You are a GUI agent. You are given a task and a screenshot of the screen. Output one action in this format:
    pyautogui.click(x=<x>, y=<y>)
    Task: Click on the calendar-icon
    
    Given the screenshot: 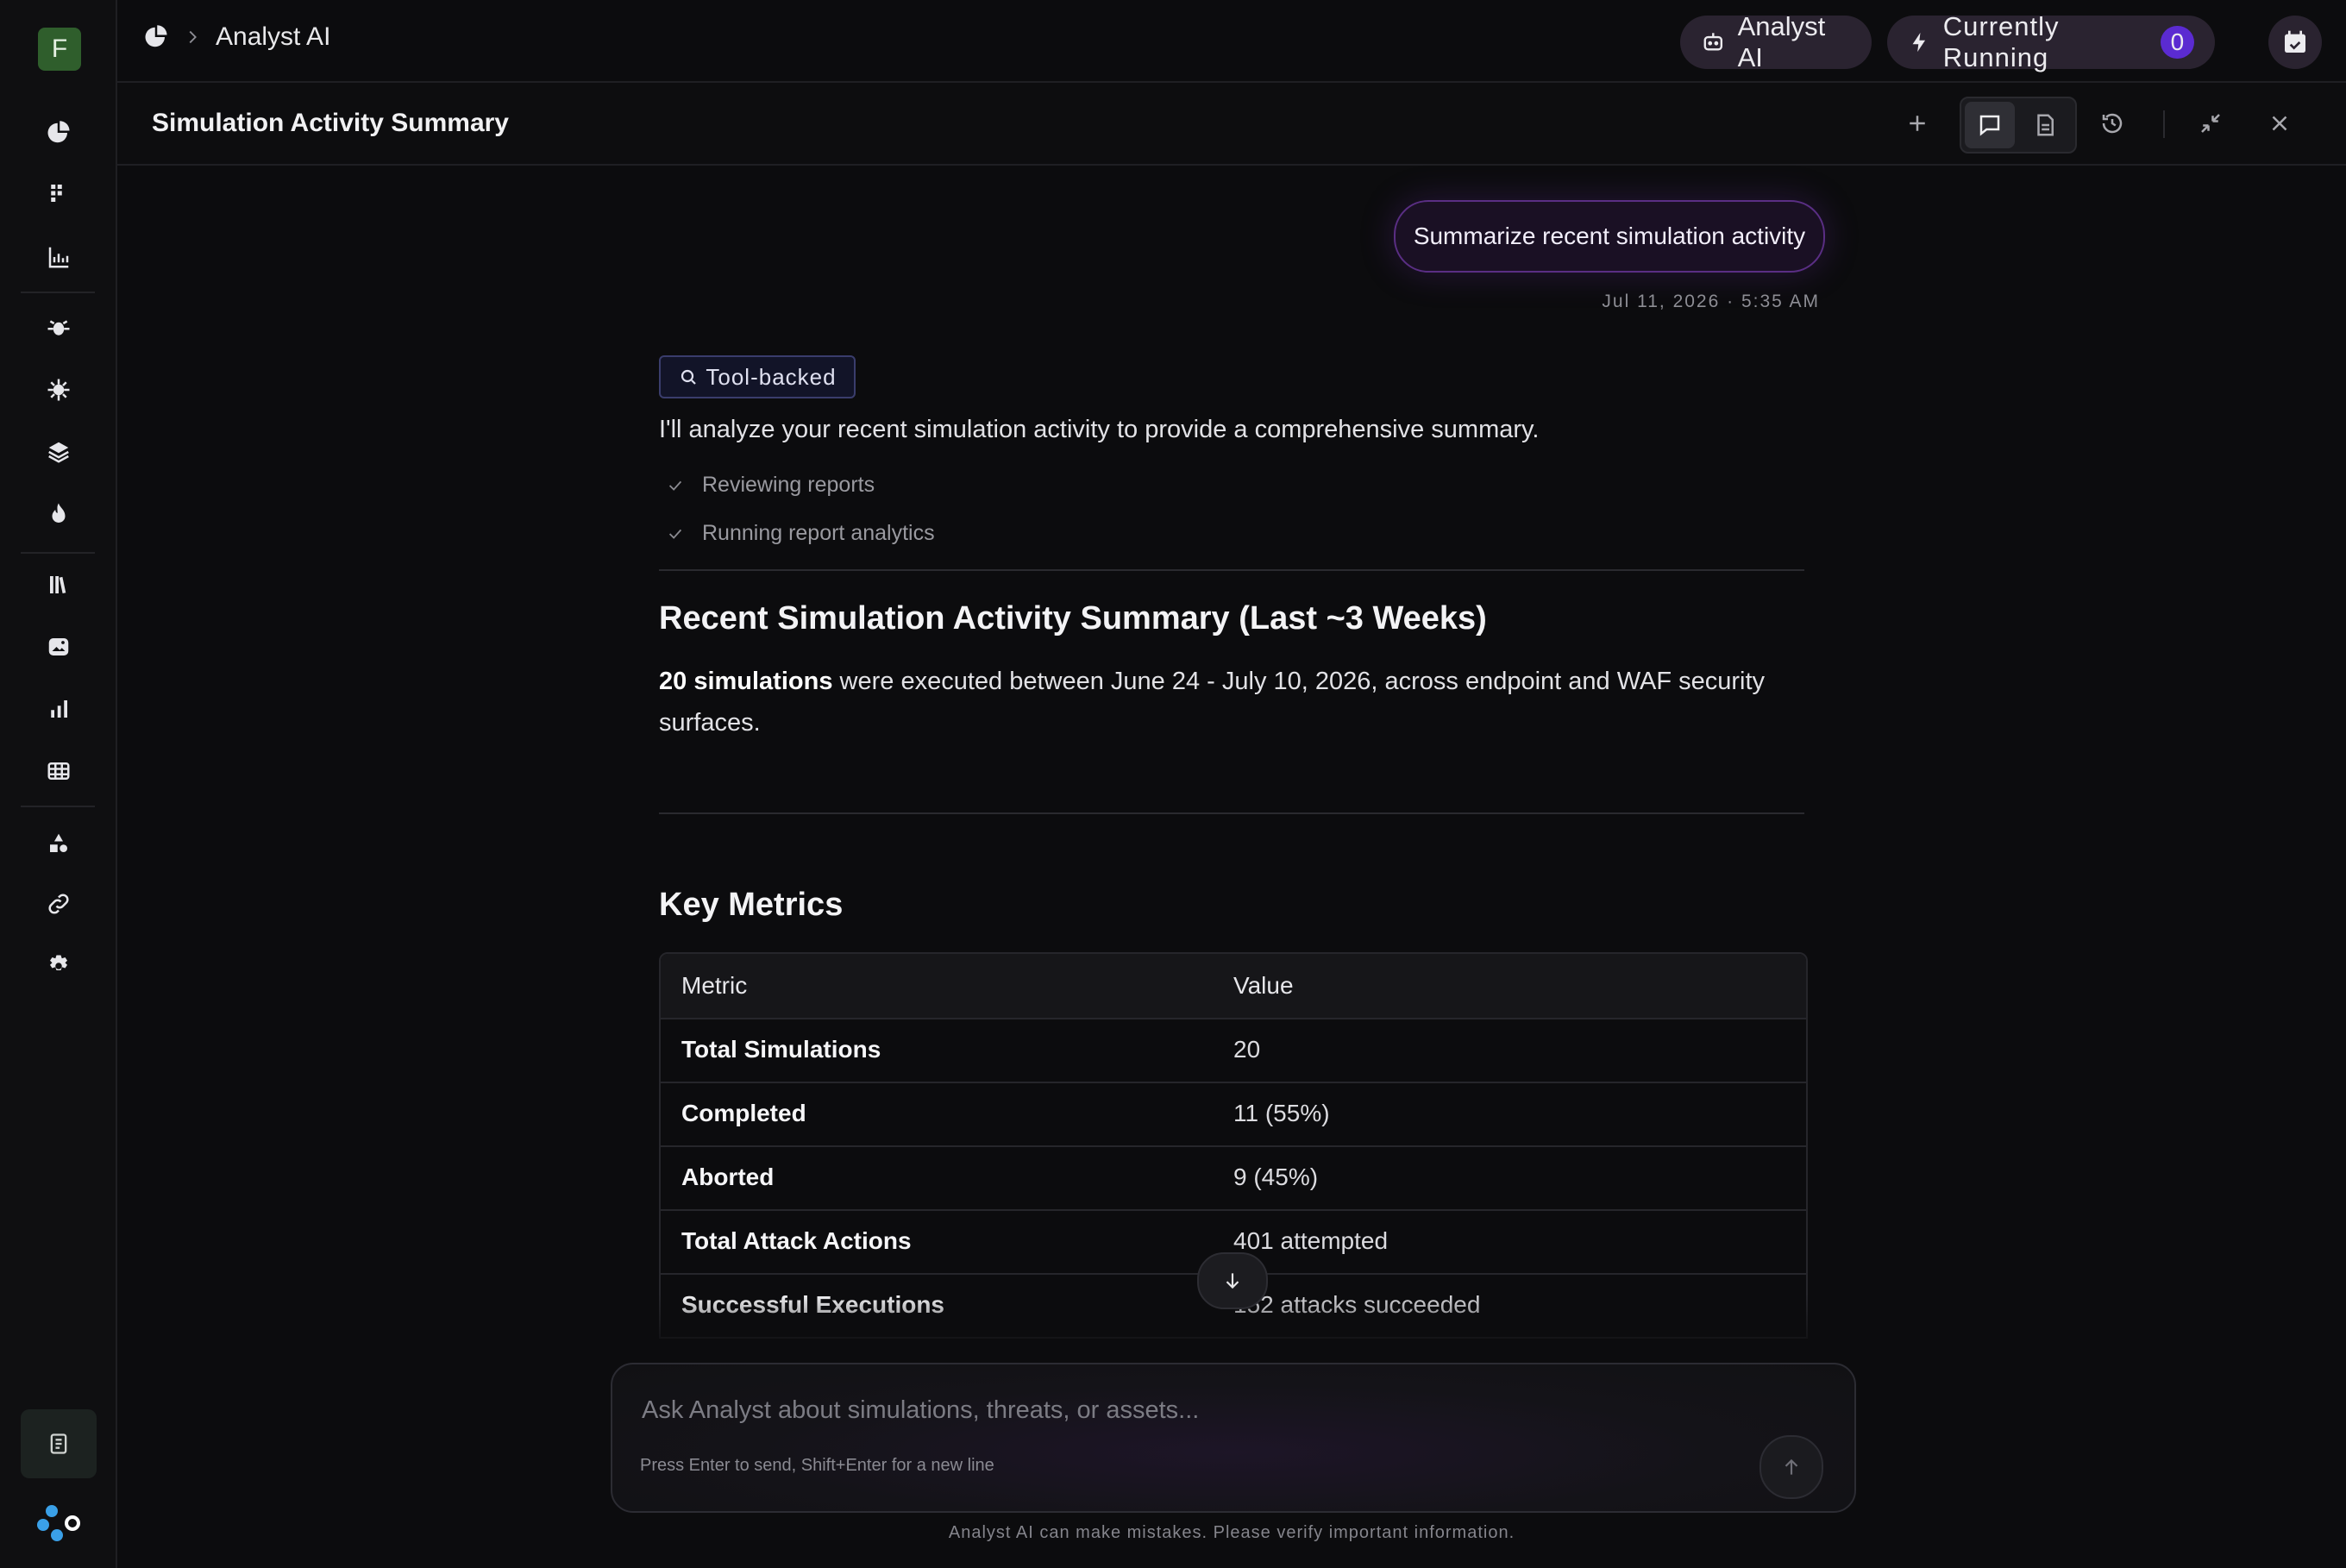 What is the action you would take?
    pyautogui.click(x=2295, y=41)
    